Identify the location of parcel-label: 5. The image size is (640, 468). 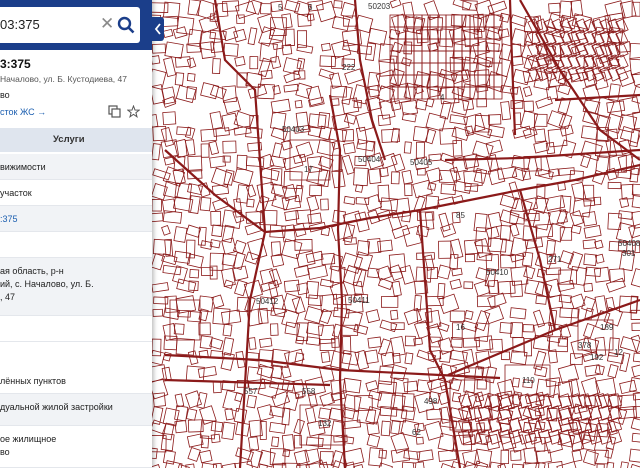
(280, 7).